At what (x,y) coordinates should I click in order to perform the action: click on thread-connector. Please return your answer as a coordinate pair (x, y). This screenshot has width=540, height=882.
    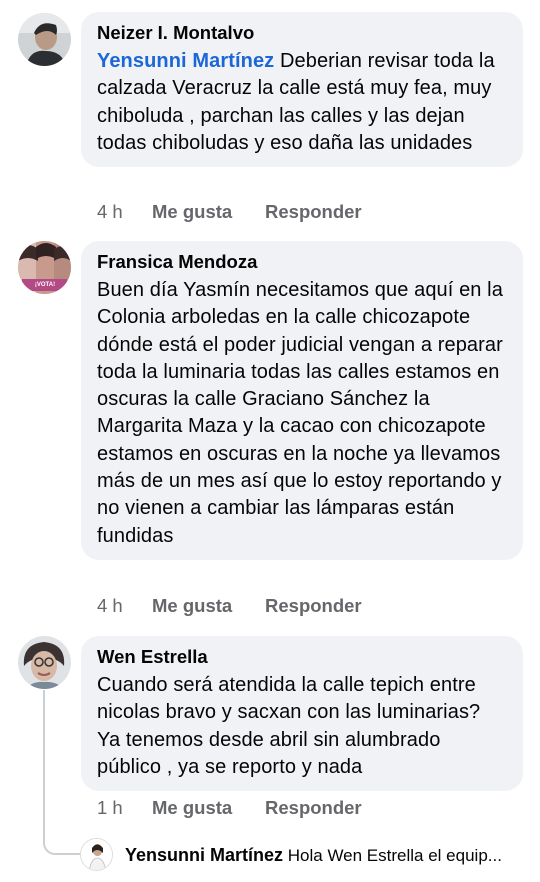
    Looking at the image, I should click on (63, 772).